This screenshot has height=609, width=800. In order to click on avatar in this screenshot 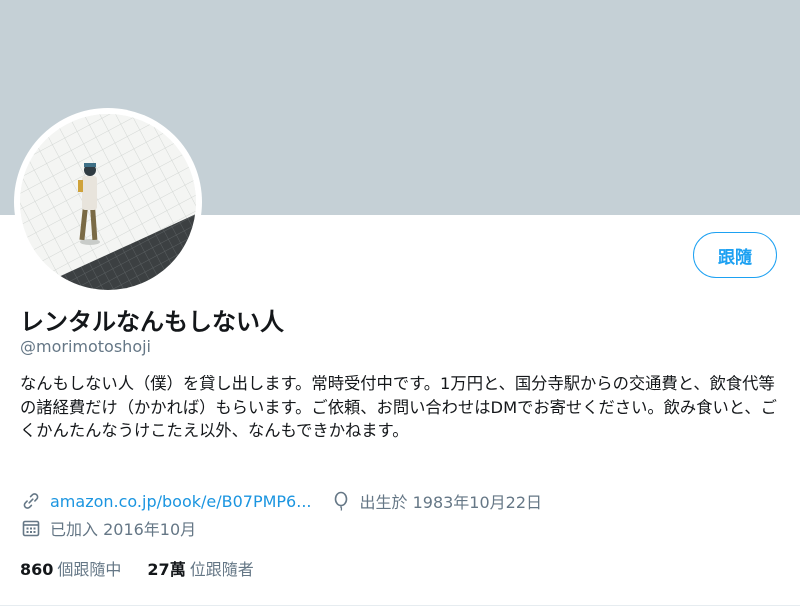, I will do `click(108, 202)`.